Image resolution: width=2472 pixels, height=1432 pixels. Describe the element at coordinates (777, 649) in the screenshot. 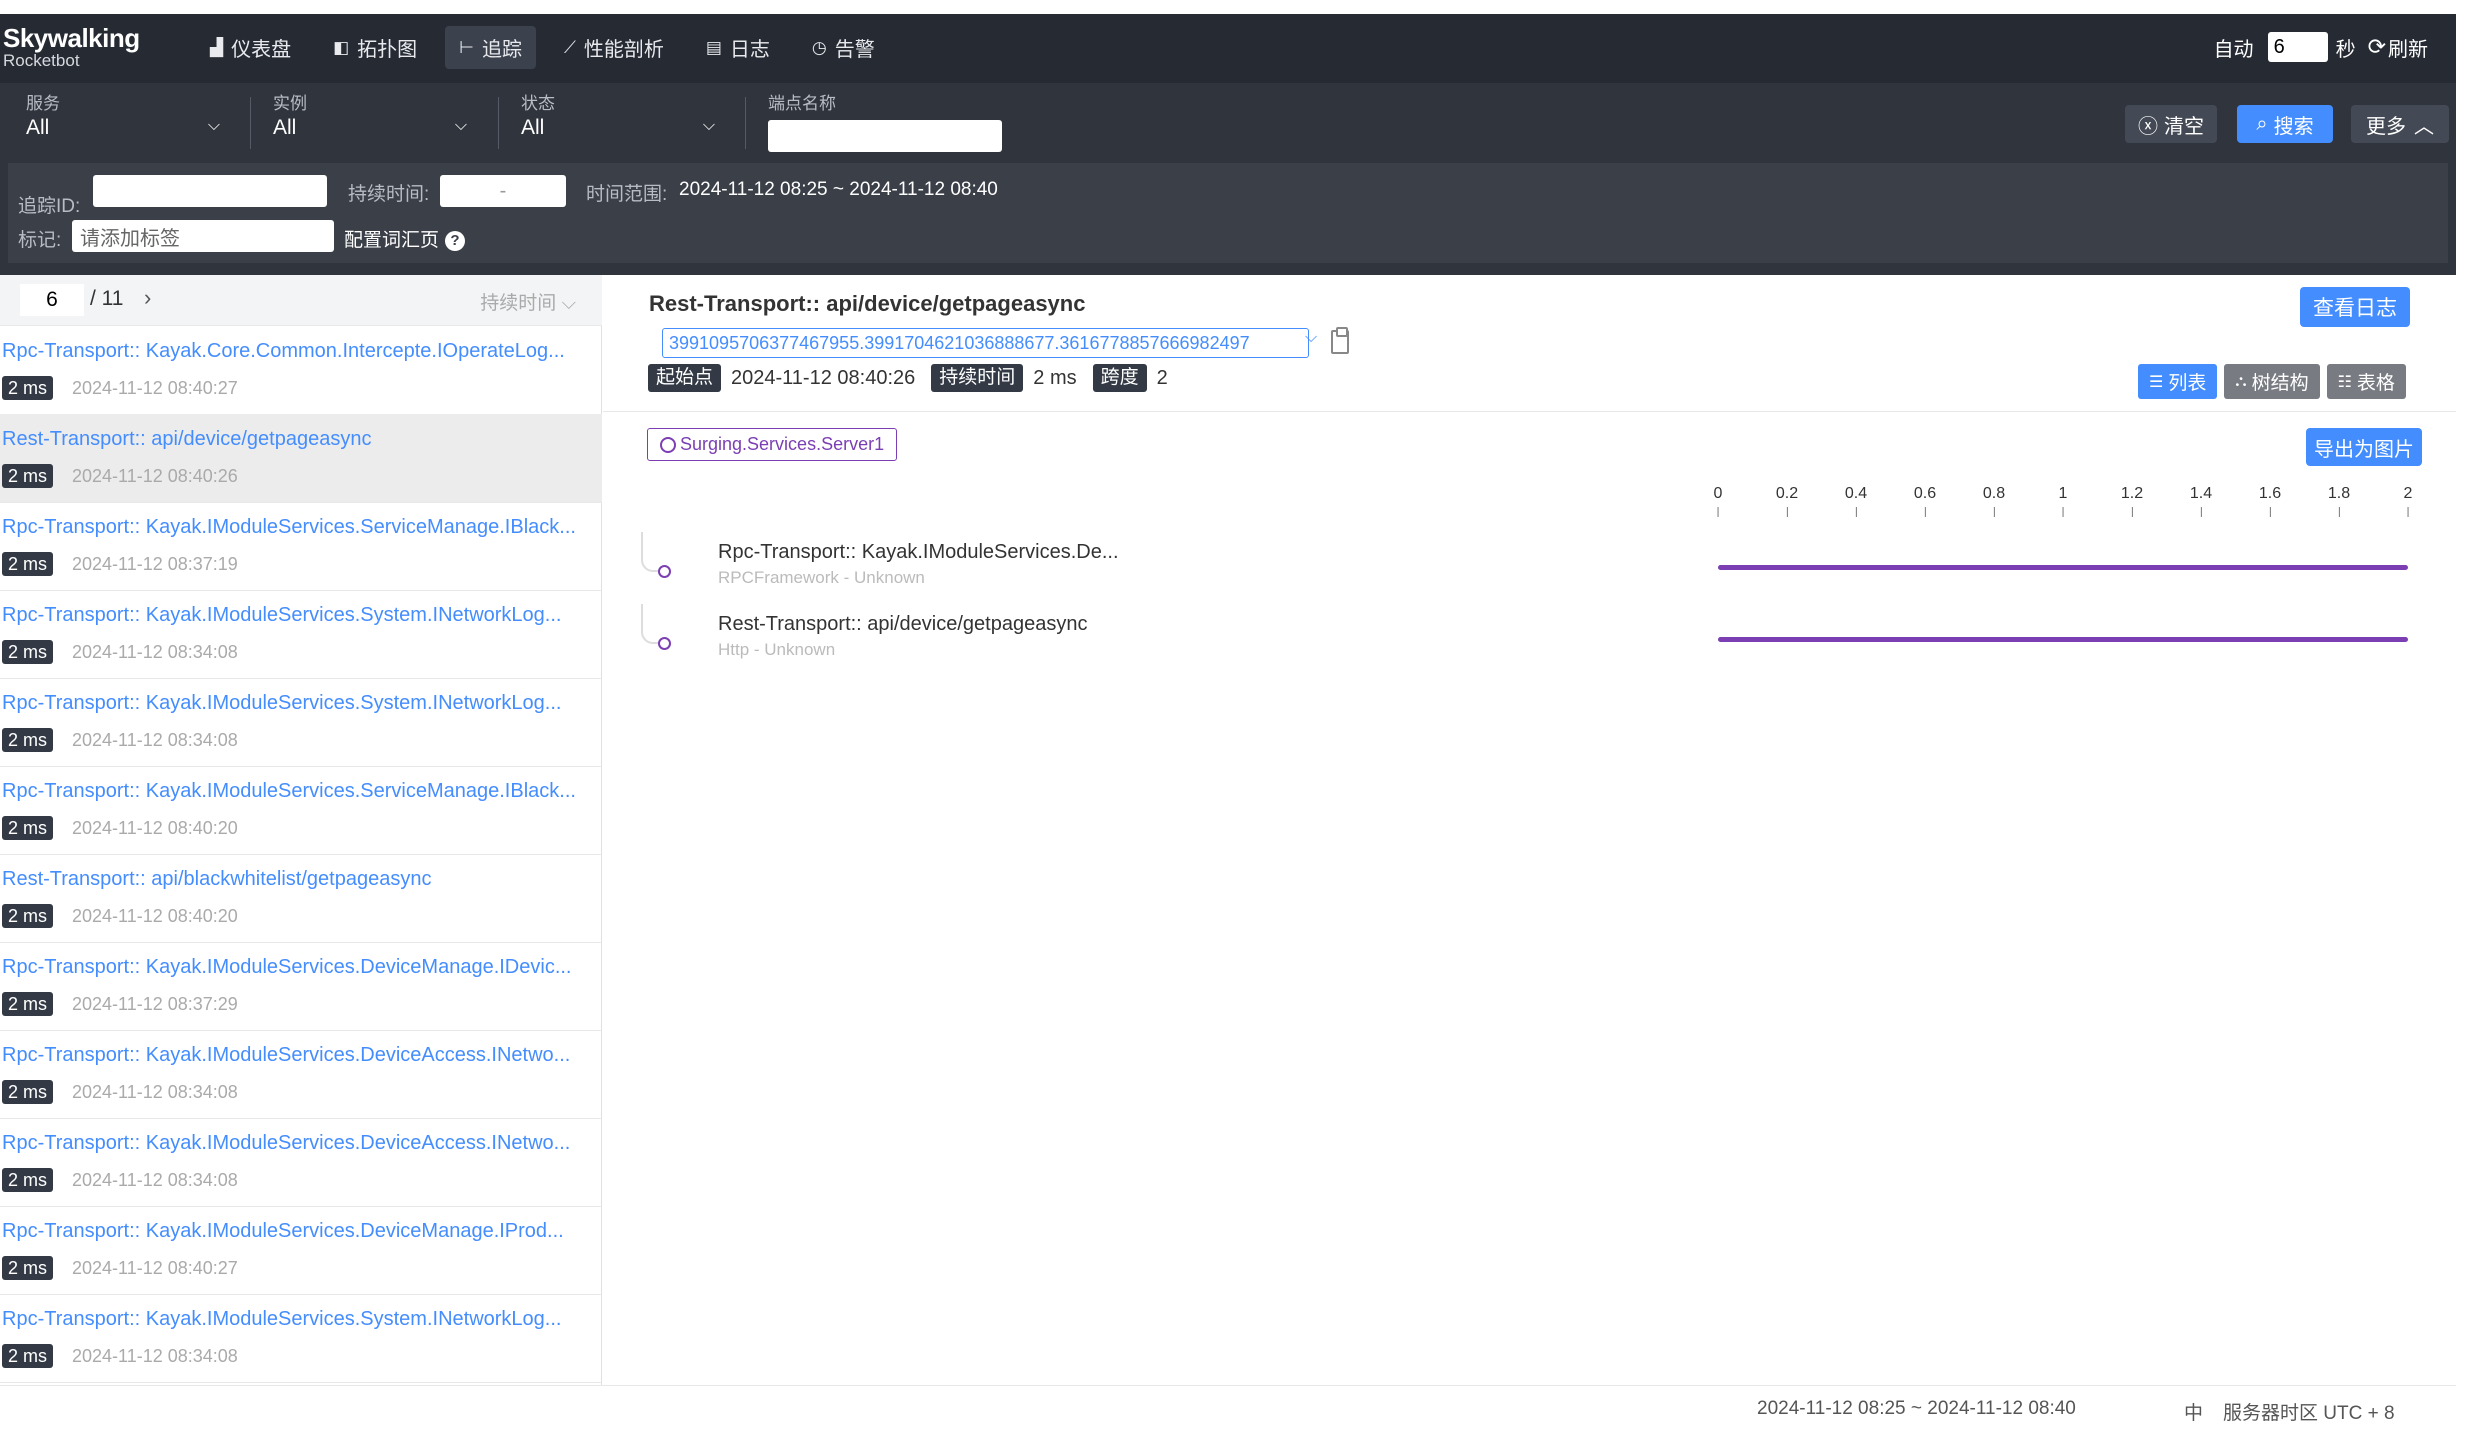

I see `span-layer: Http - Unknown` at that location.